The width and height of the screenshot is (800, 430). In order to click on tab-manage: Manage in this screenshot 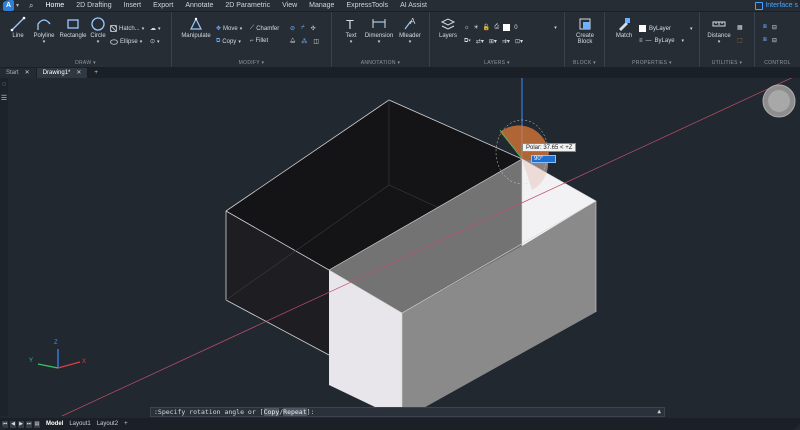, I will do `click(321, 5)`.